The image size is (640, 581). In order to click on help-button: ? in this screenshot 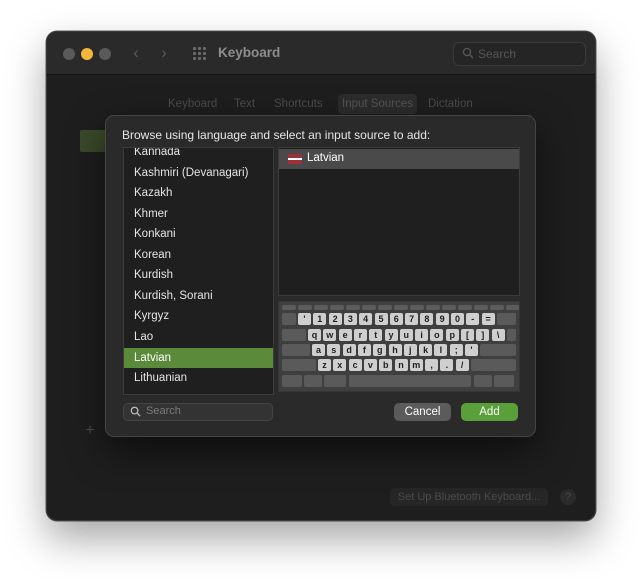, I will do `click(568, 497)`.